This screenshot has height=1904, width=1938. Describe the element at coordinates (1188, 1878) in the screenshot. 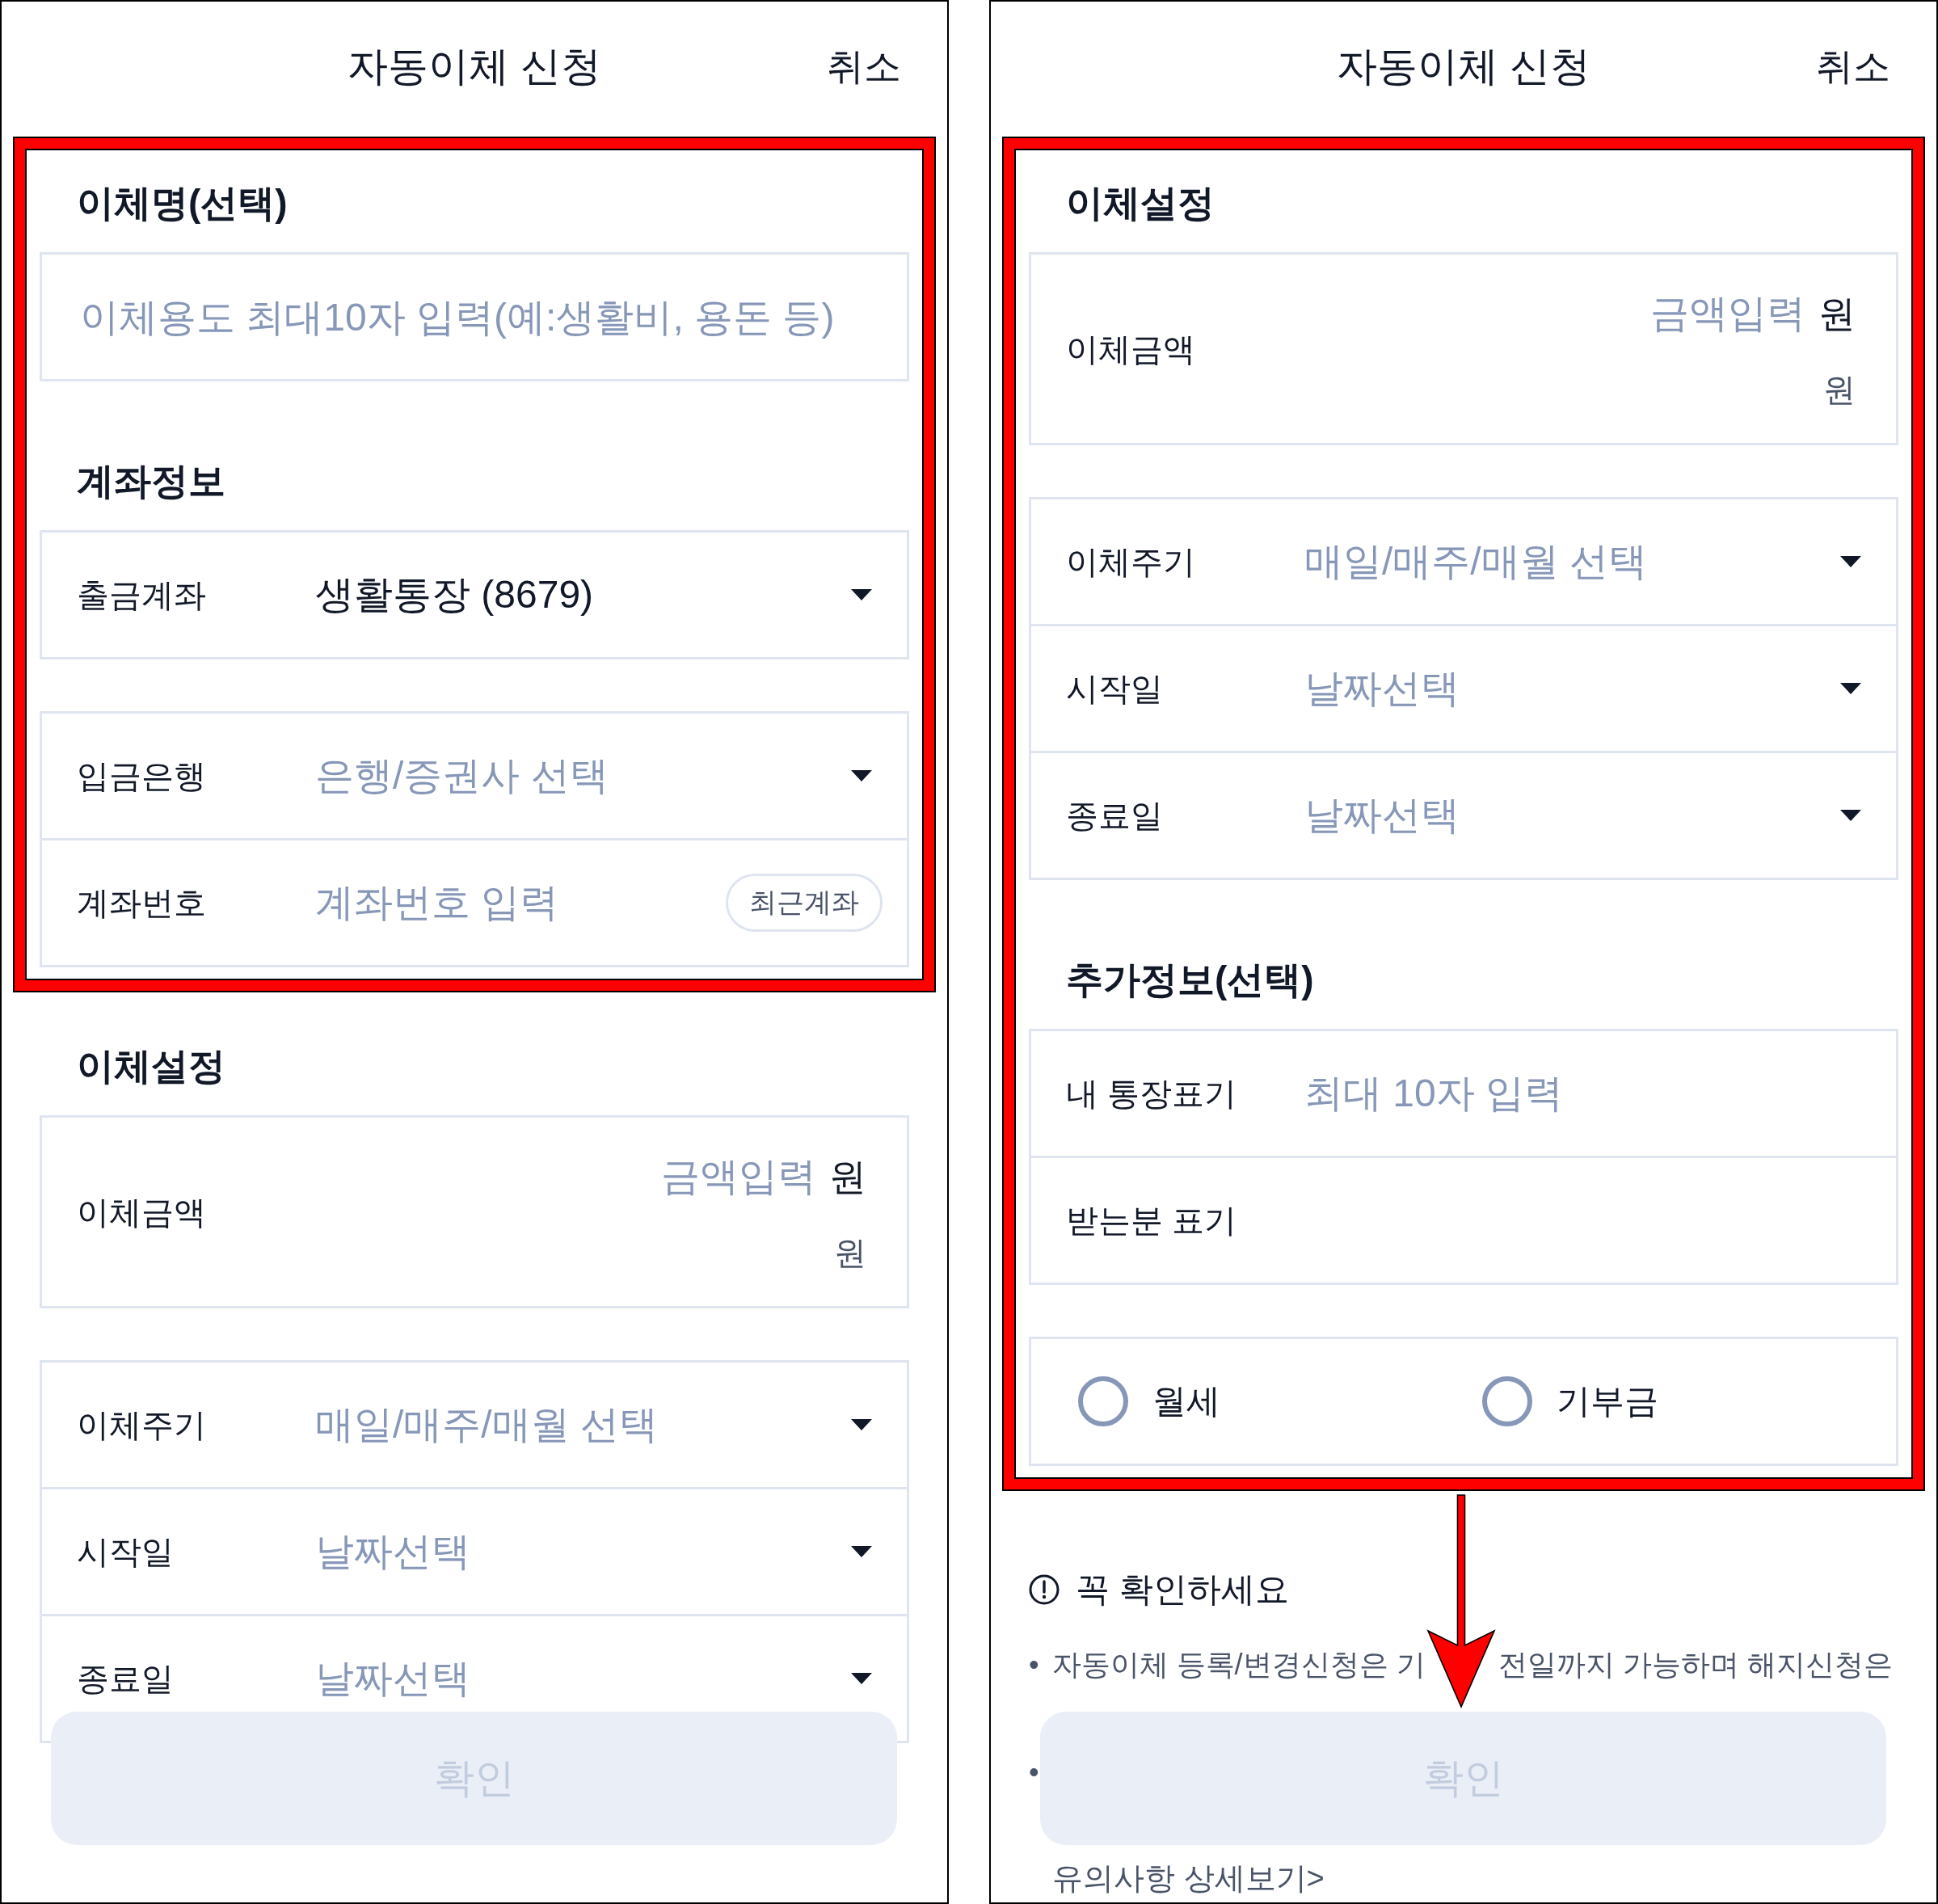

I see `details-link: 유의사항 상세보기>` at that location.